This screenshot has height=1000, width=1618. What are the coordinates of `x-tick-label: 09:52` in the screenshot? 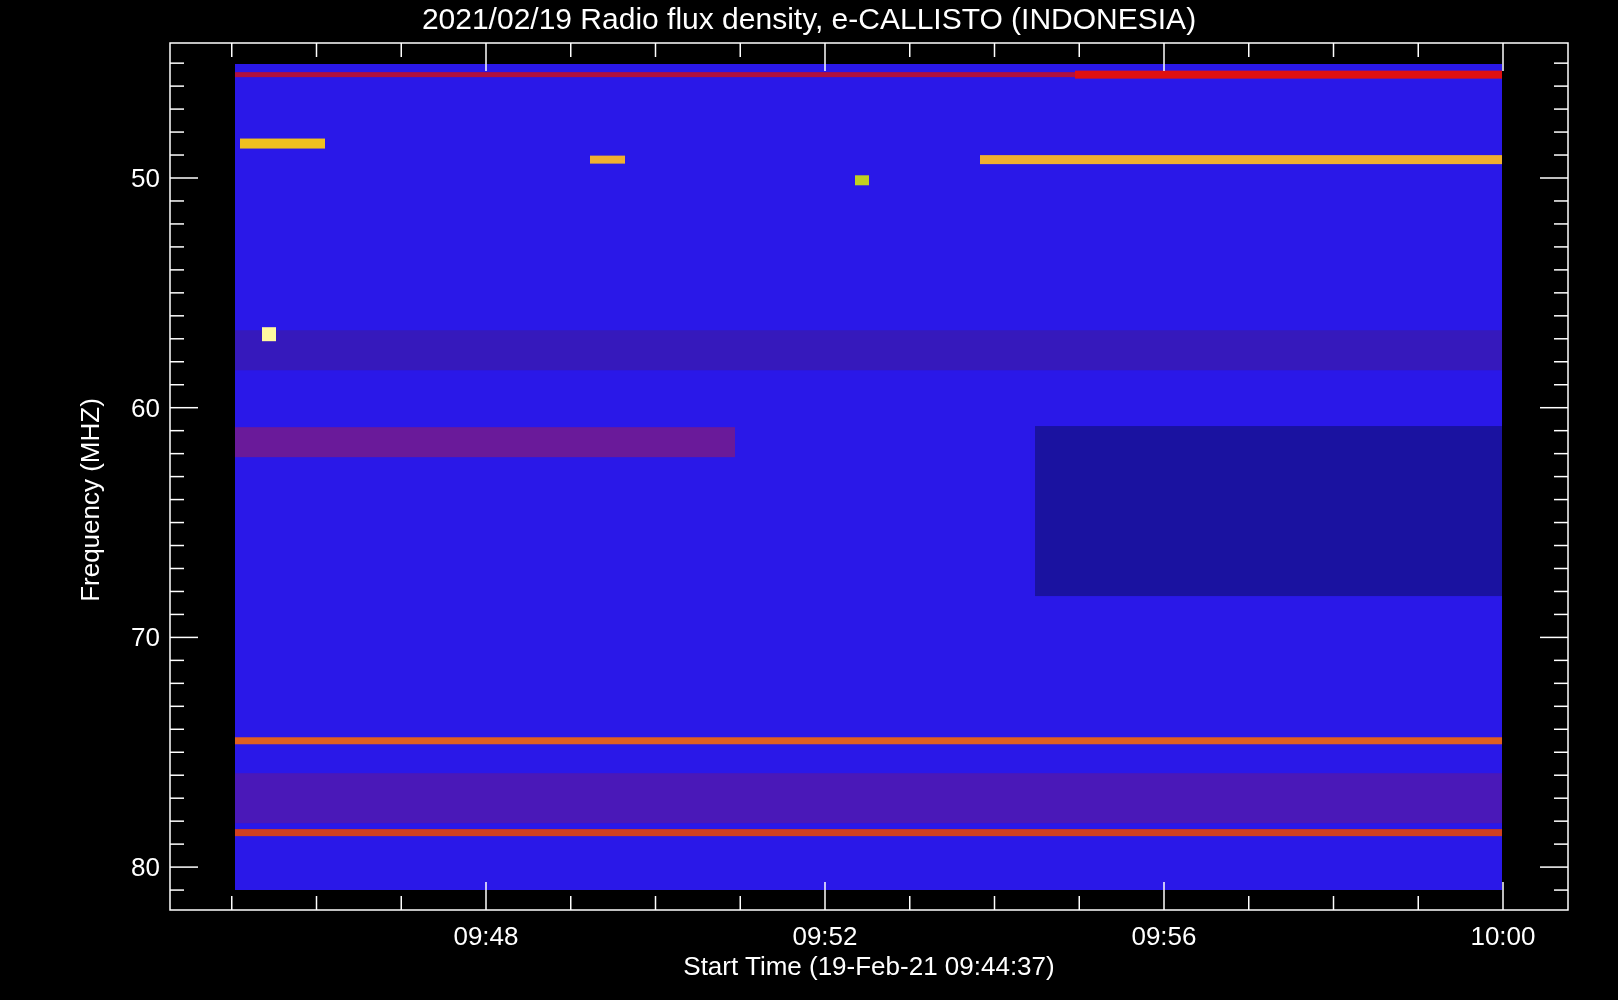 It's located at (825, 936).